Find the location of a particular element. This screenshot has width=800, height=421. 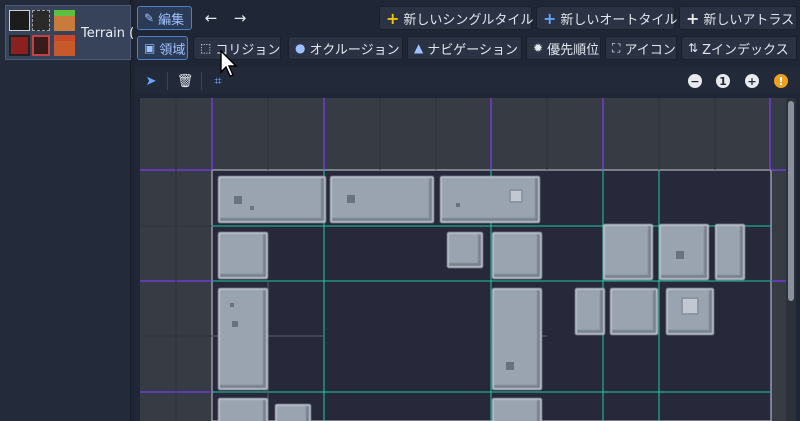

region-icon: ▣ is located at coordinates (150, 48).